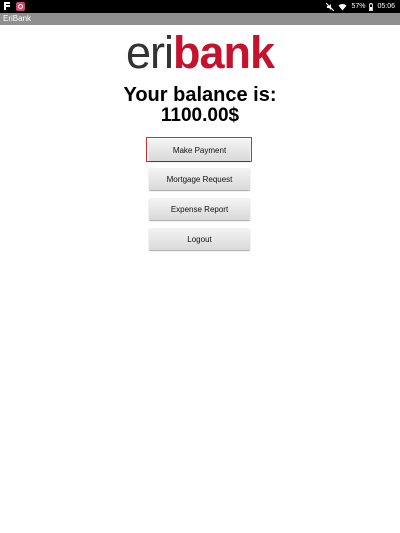 The height and width of the screenshot is (533, 400). What do you see at coordinates (386, 6) in the screenshot?
I see `clock: 05:06` at bounding box center [386, 6].